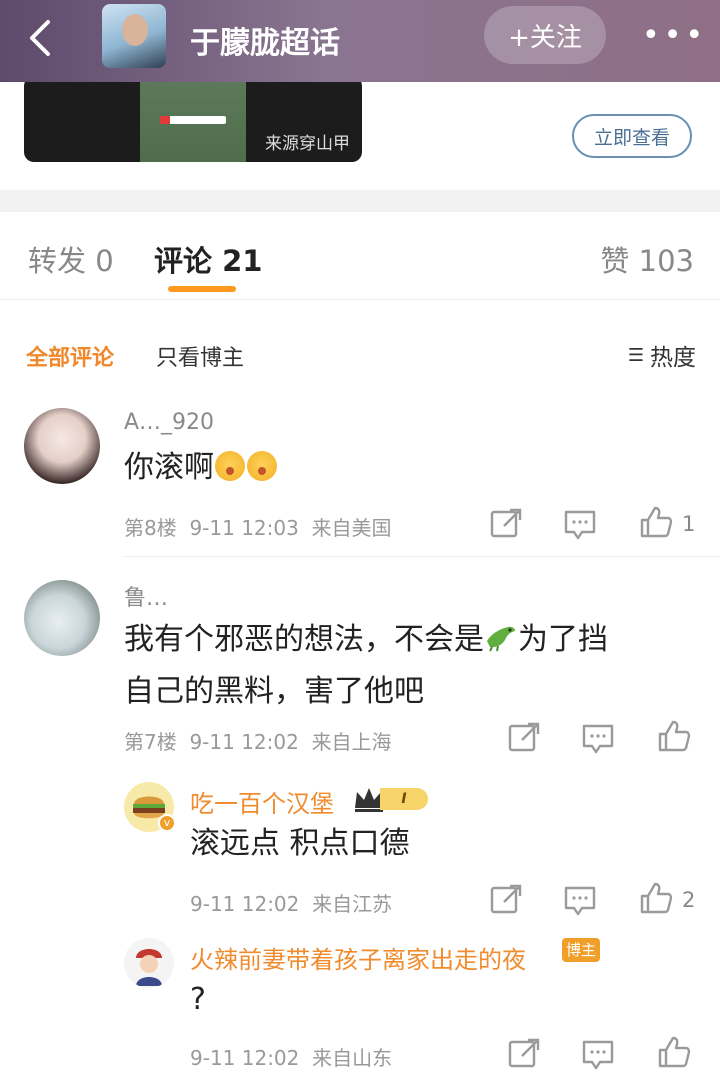 Image resolution: width=720 pixels, height=1082 pixels. I want to click on reply-username: 吃一百个汉堡, so click(262, 801).